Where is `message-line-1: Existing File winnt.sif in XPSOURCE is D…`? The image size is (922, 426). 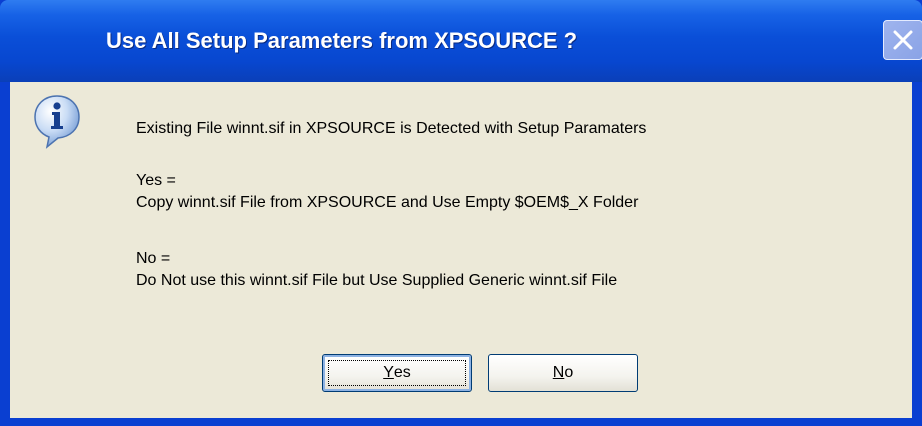
message-line-1: Existing File winnt.sif in XPSOURCE is D… is located at coordinates (391, 128).